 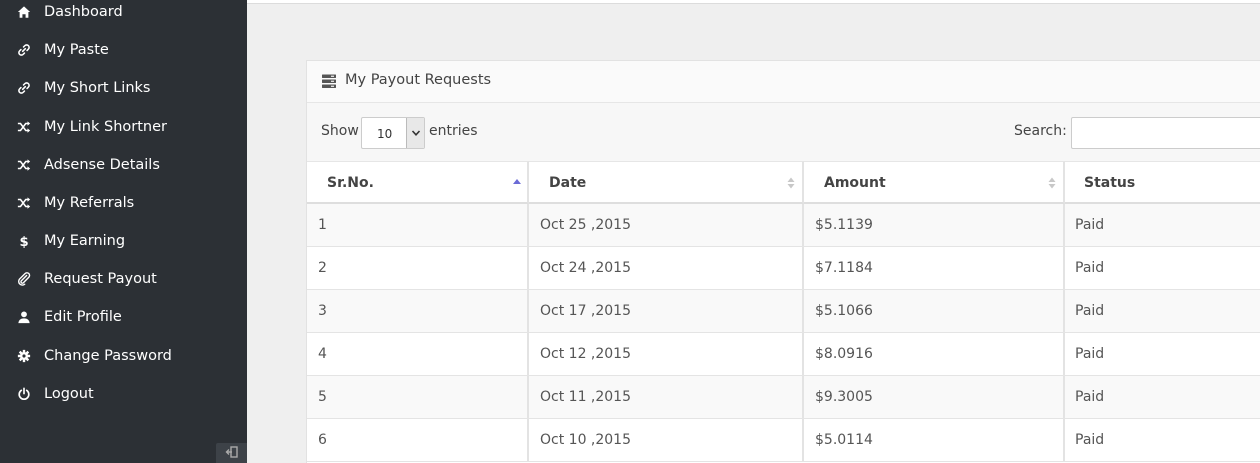 I want to click on entries-per-page-select: 10, so click(x=393, y=133).